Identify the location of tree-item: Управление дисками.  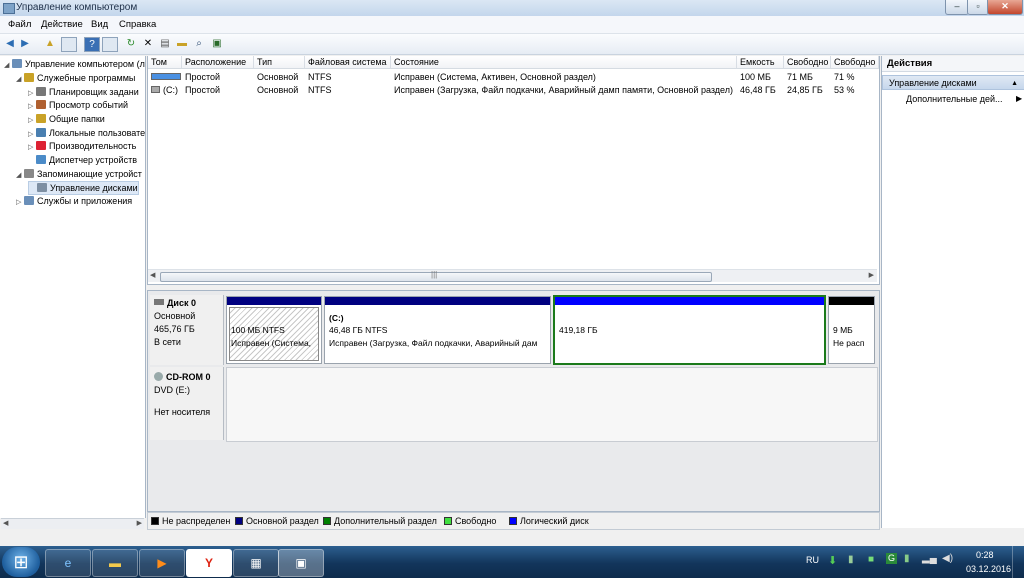
(83, 188).